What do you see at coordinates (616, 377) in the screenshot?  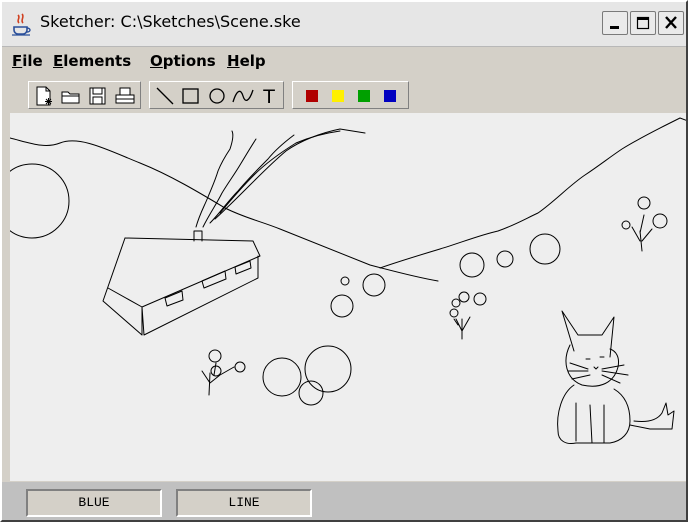 I see `cat-drawing` at bounding box center [616, 377].